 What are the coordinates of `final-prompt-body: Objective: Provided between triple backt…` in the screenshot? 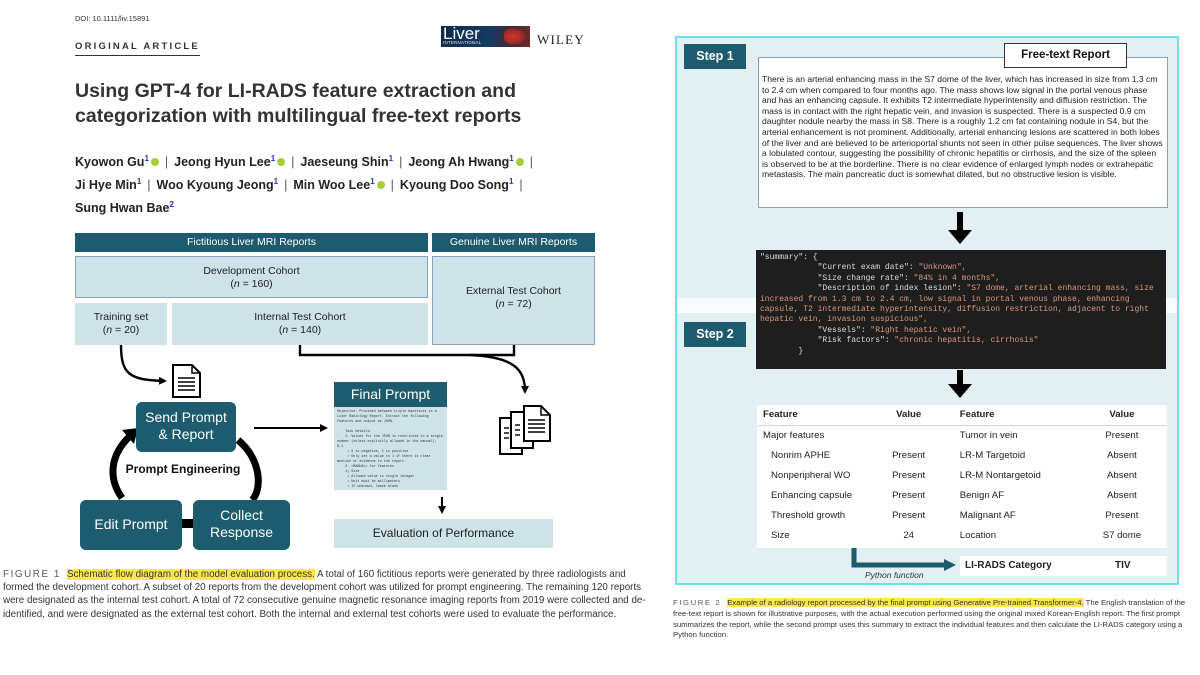 It's located at (390, 449).